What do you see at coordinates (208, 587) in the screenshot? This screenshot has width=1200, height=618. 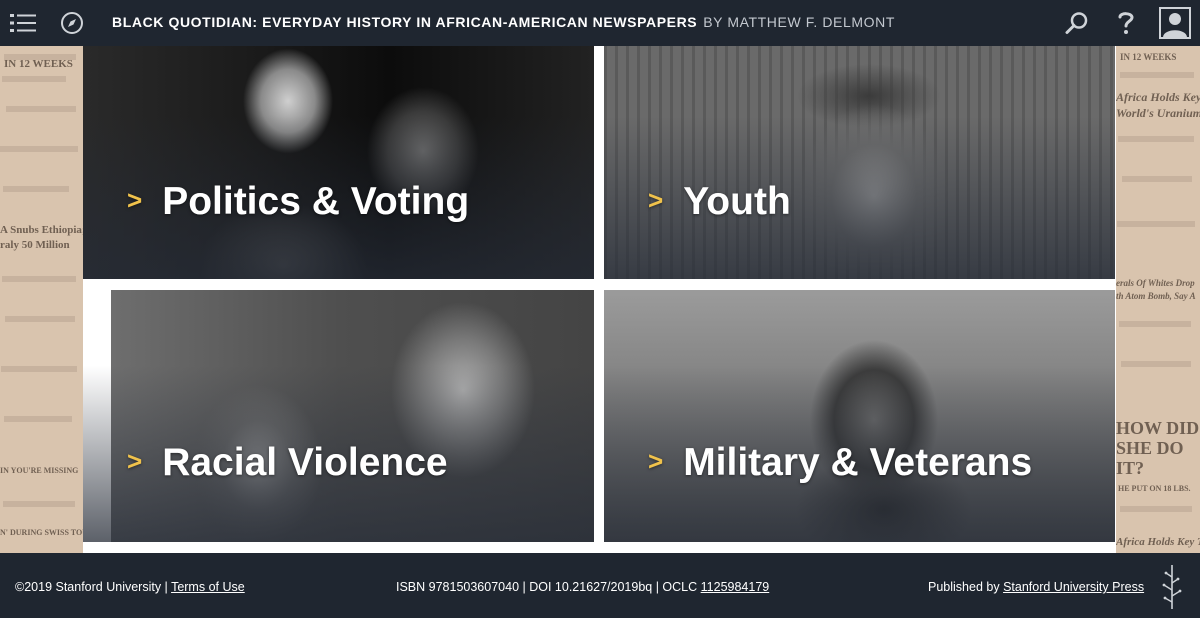 I see `terms-of-use-link: Terms of Use` at bounding box center [208, 587].